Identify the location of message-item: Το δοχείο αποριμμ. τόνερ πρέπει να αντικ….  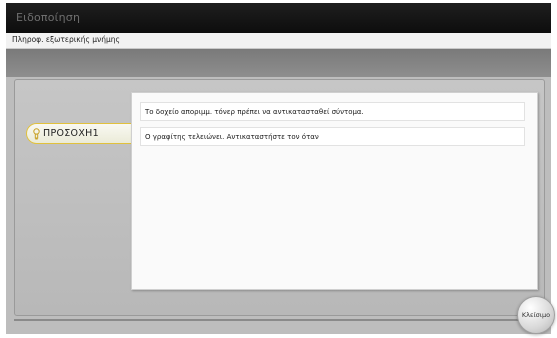
(332, 111).